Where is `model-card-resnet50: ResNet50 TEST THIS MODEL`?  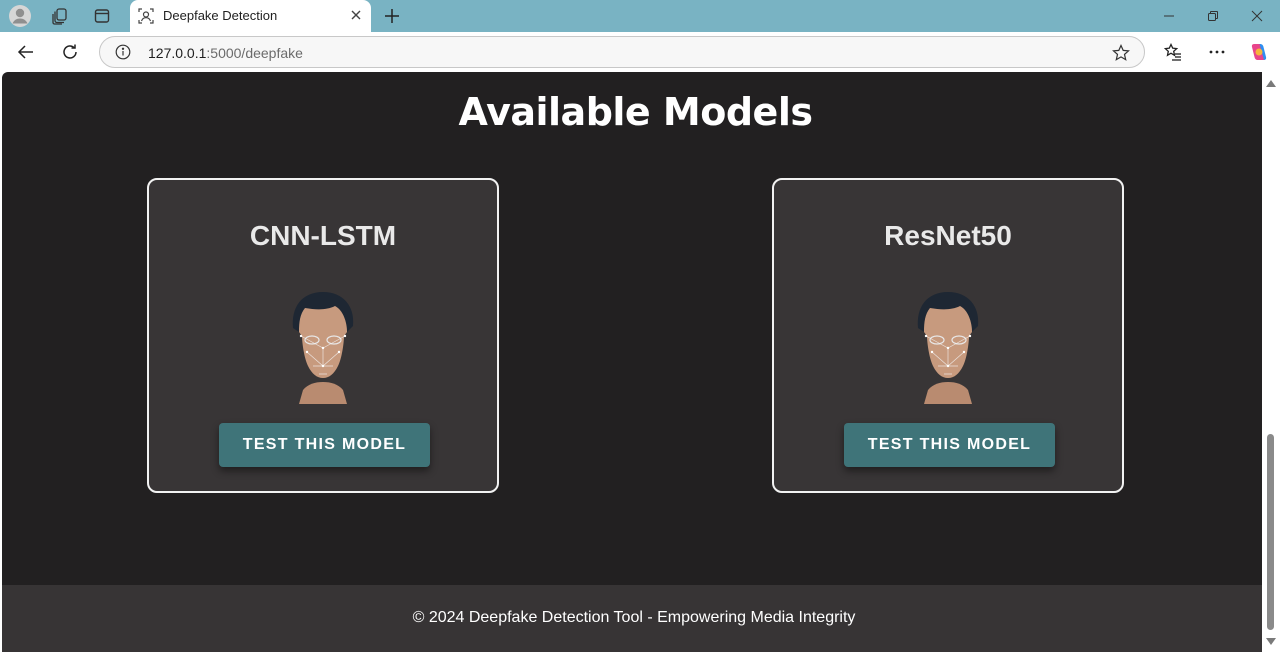
model-card-resnet50: ResNet50 TEST THIS MODEL is located at coordinates (948, 335).